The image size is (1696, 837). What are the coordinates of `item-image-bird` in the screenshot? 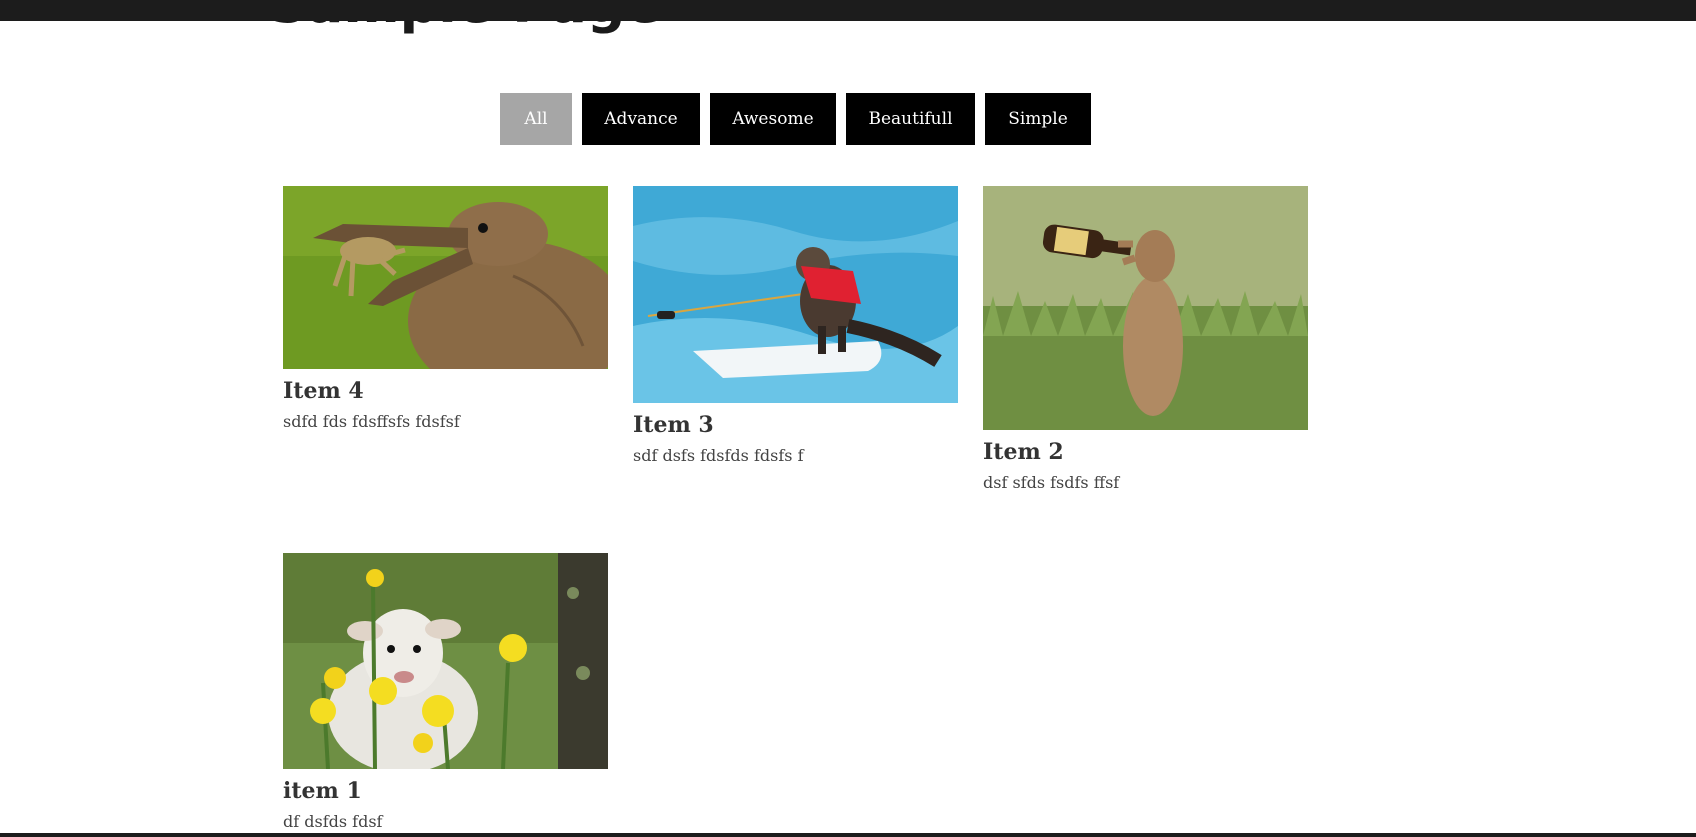 It's located at (445, 277).